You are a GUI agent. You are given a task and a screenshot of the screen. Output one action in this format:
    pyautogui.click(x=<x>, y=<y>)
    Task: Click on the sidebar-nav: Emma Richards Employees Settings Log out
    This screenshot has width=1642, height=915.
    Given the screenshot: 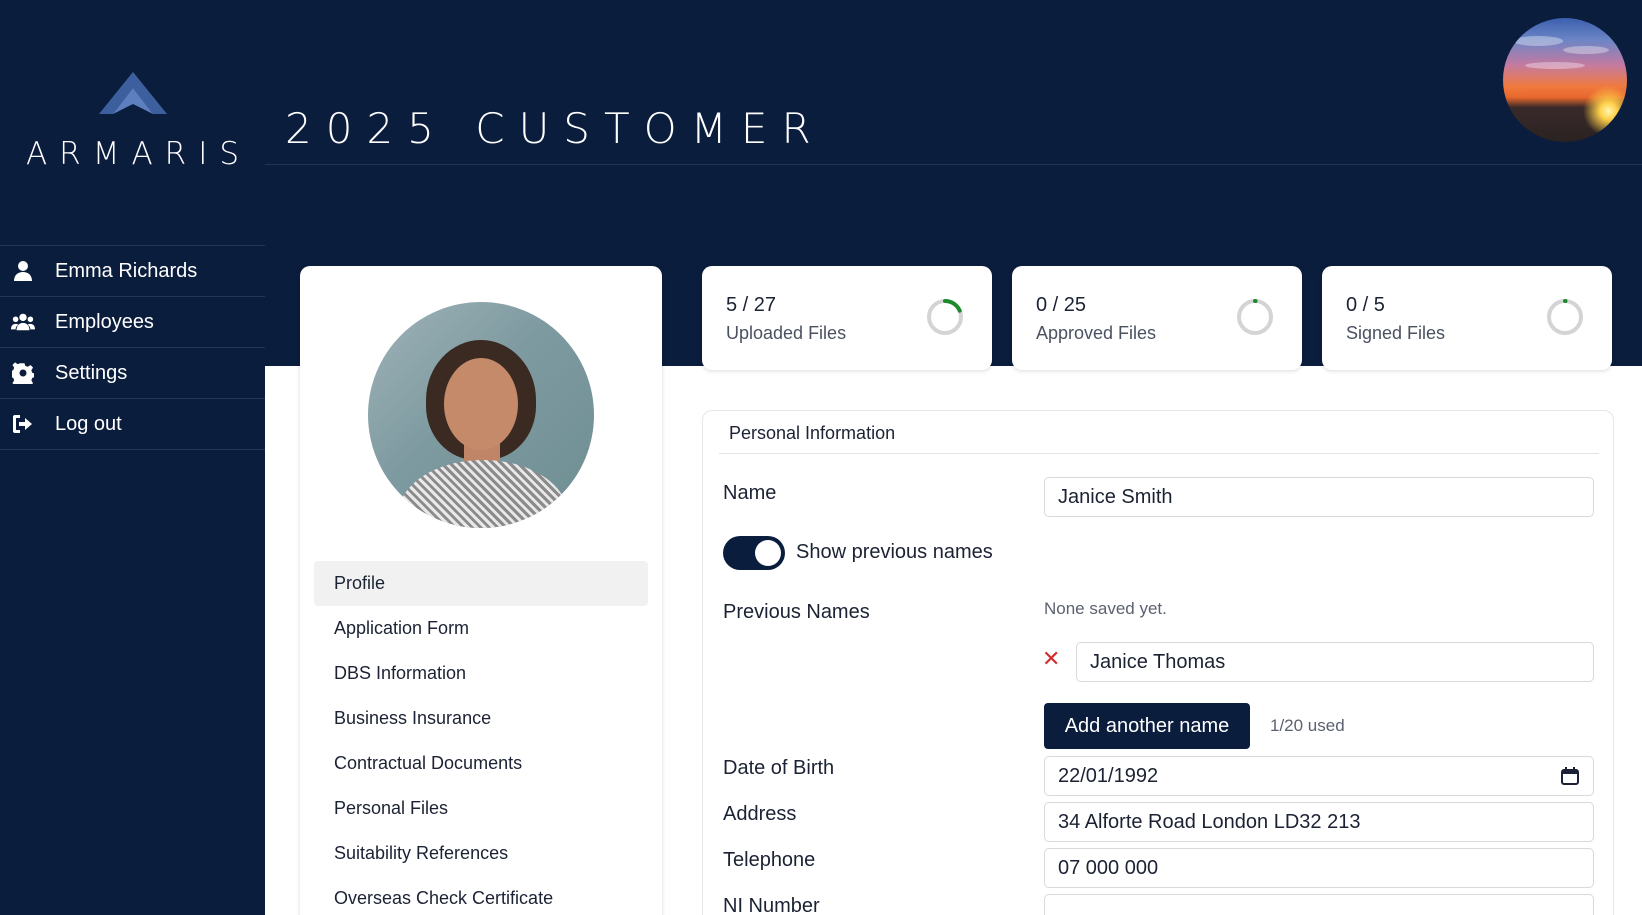 What is the action you would take?
    pyautogui.click(x=132, y=347)
    